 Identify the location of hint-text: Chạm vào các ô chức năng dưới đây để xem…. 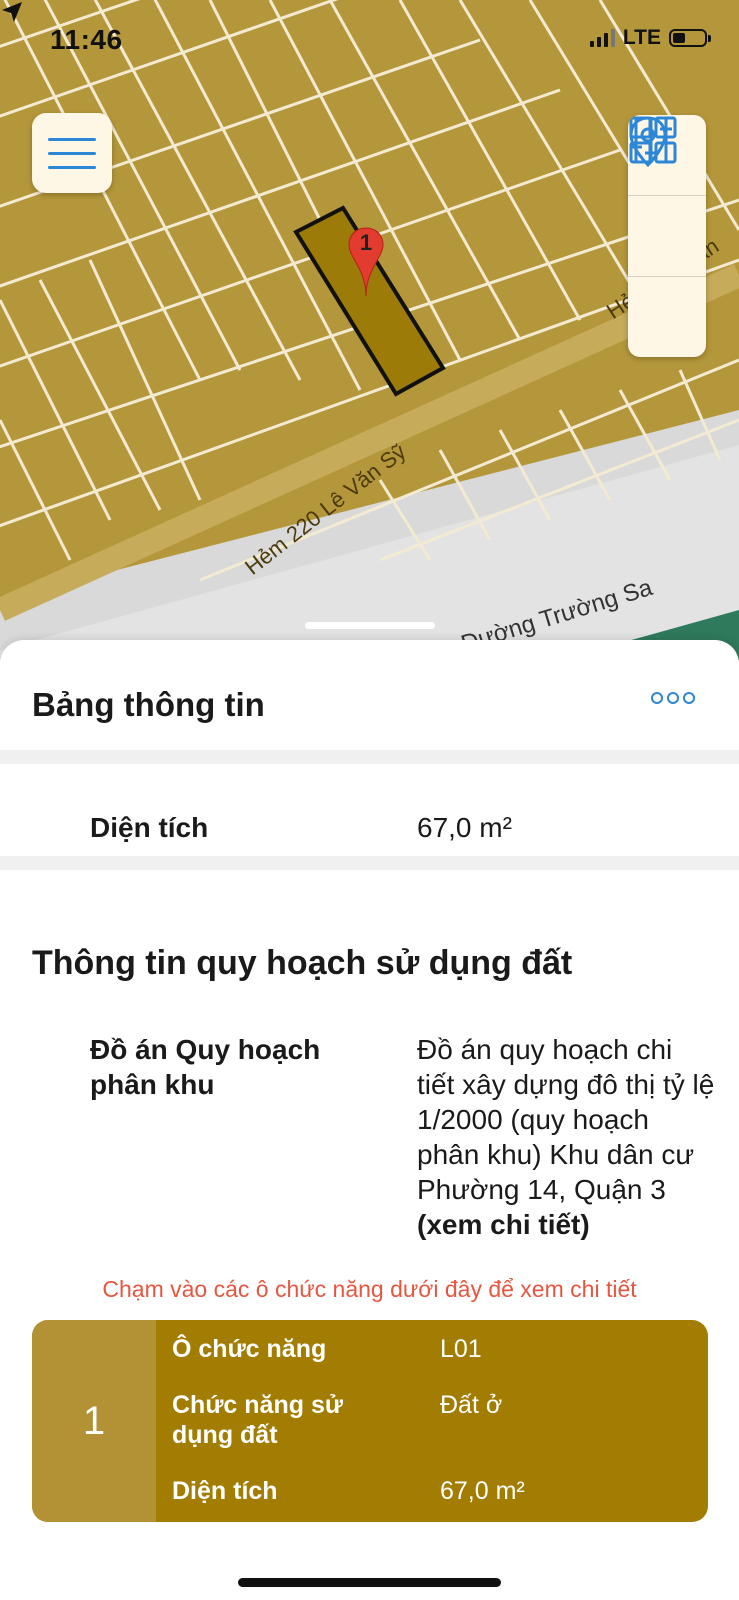
(369, 1289).